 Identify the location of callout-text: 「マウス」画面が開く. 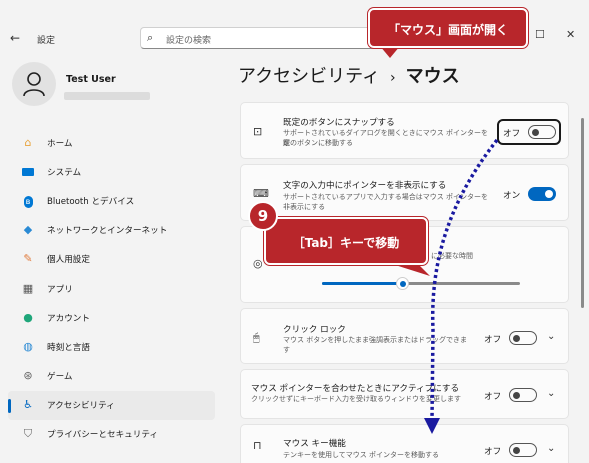
(447, 30).